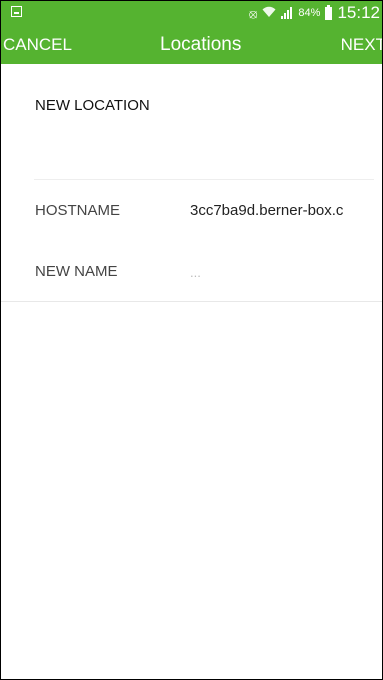 This screenshot has width=383, height=680. What do you see at coordinates (269, 13) in the screenshot?
I see `wifi-icon` at bounding box center [269, 13].